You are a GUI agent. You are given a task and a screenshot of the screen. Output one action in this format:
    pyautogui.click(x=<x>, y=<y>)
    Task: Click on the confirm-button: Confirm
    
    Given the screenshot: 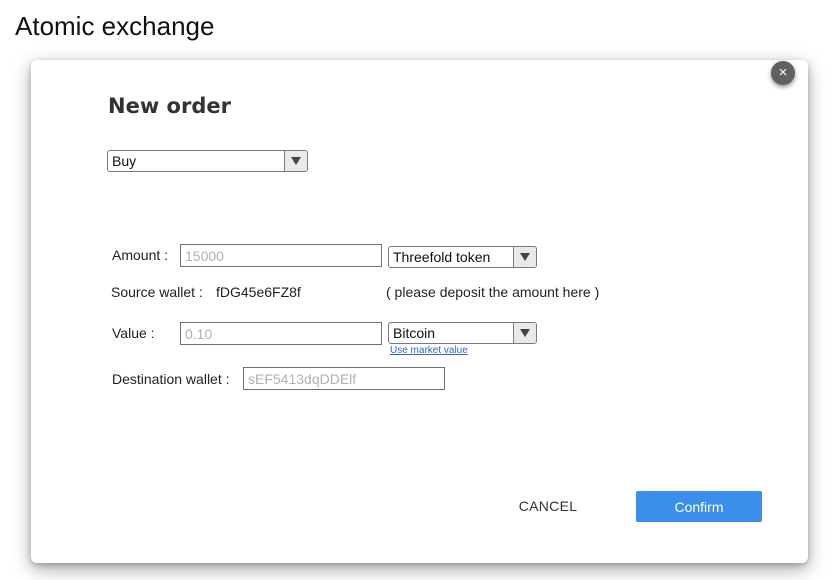 What is the action you would take?
    pyautogui.click(x=699, y=506)
    